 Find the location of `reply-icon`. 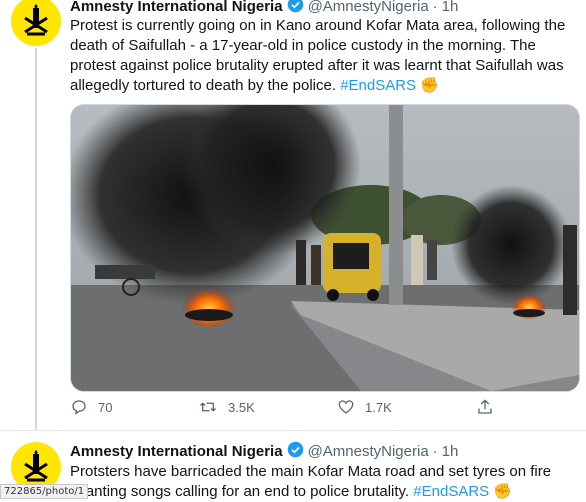

reply-icon is located at coordinates (79, 407).